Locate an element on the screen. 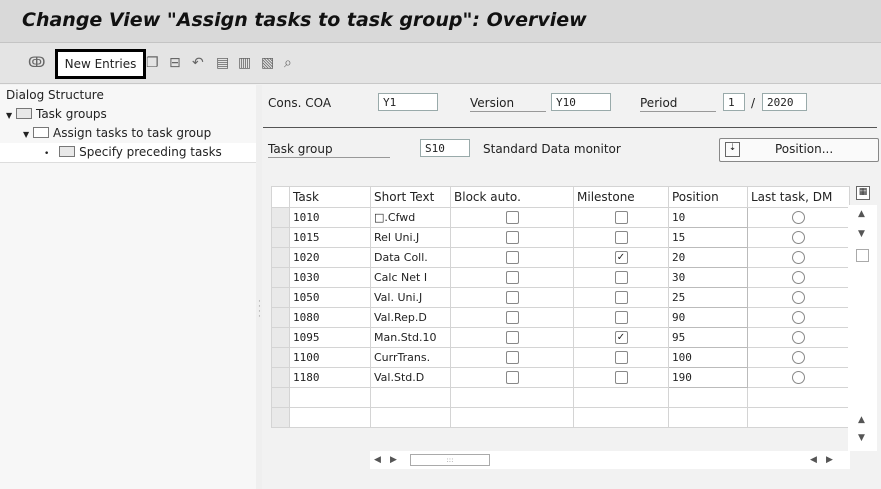  position-input: 100 is located at coordinates (708, 357).